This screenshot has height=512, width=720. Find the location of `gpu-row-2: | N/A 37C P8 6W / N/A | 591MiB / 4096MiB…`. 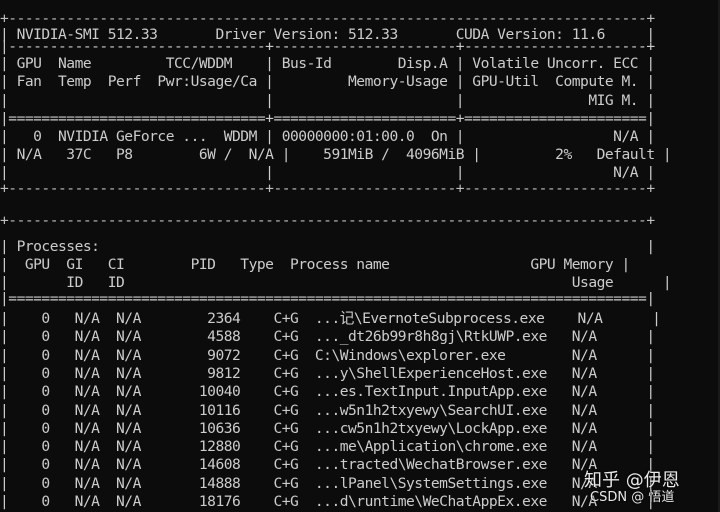

gpu-row-2: | N/A 37C P8 6W / N/A | 591MiB / 4096MiB… is located at coordinates (336, 154).